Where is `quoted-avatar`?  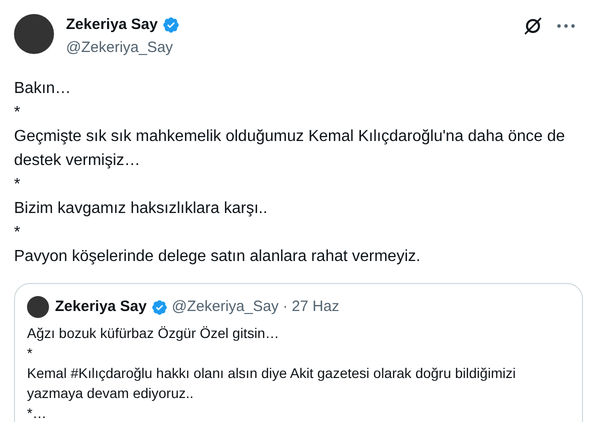 quoted-avatar is located at coordinates (38, 307).